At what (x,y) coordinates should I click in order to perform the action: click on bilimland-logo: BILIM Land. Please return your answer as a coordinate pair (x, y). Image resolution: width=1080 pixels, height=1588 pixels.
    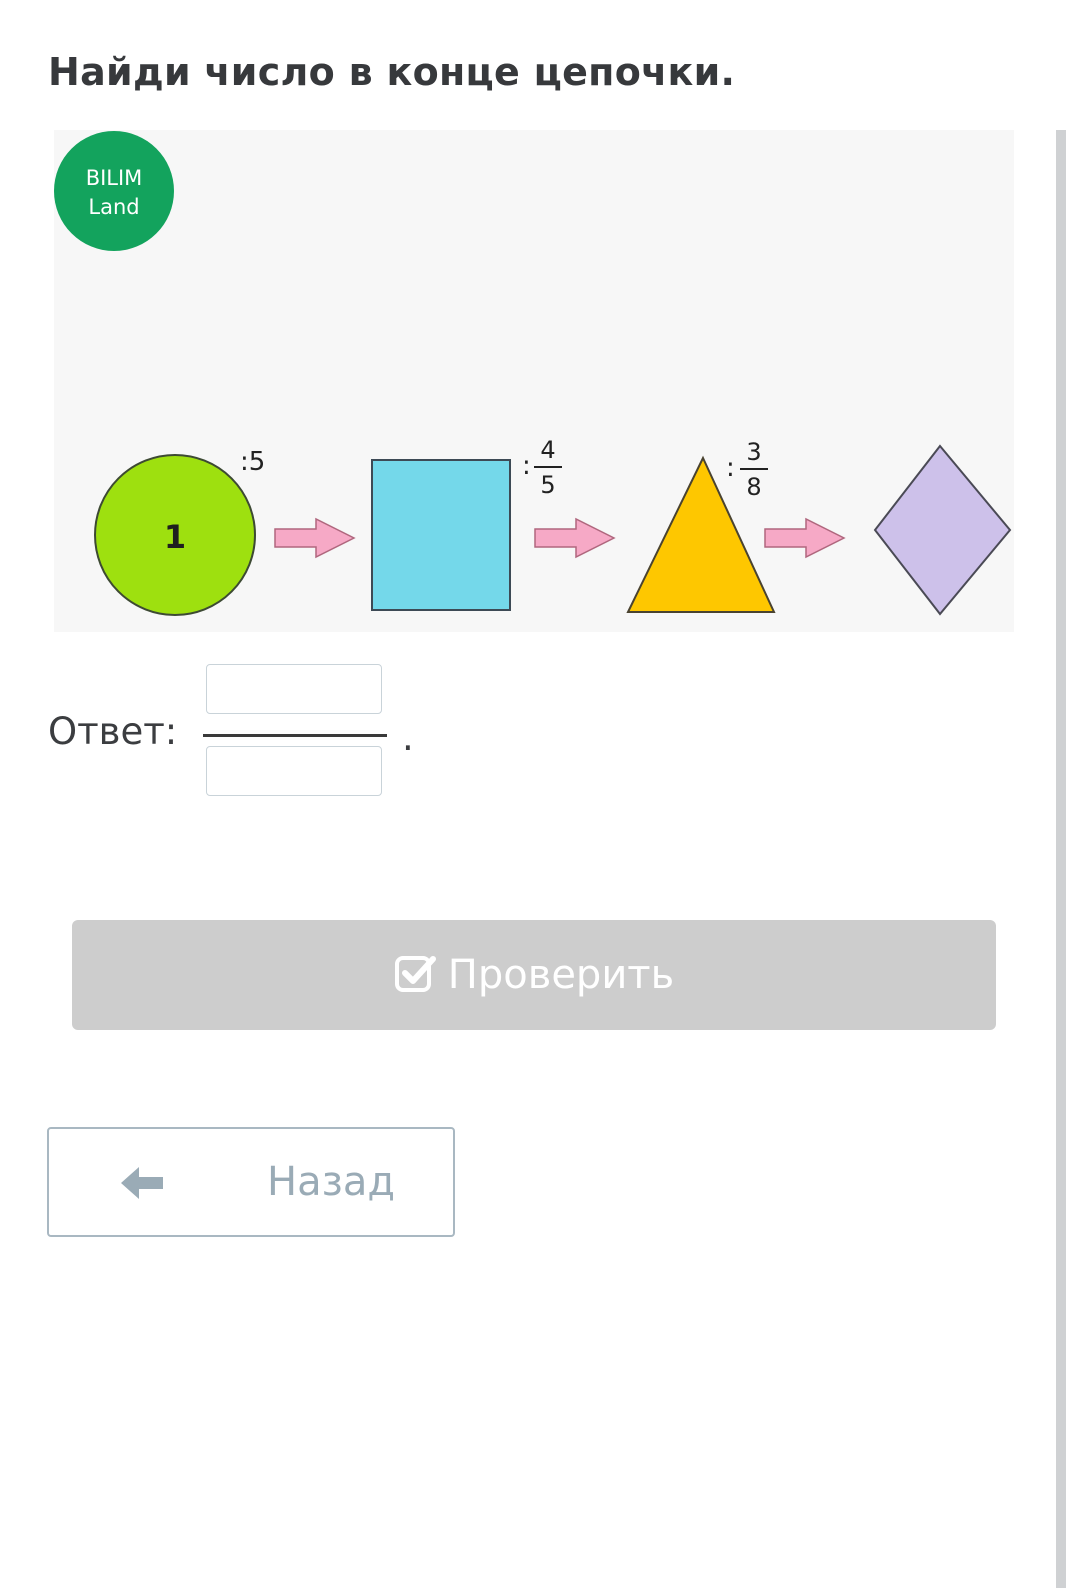
    Looking at the image, I should click on (114, 191).